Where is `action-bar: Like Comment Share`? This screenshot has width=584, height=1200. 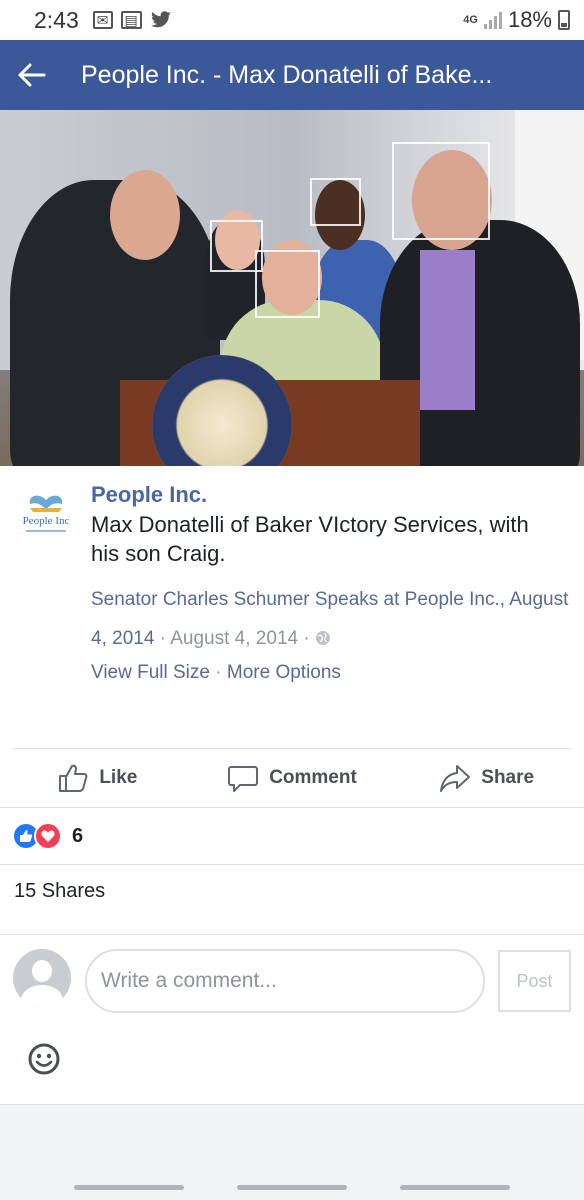
action-bar: Like Comment Share is located at coordinates (292, 778).